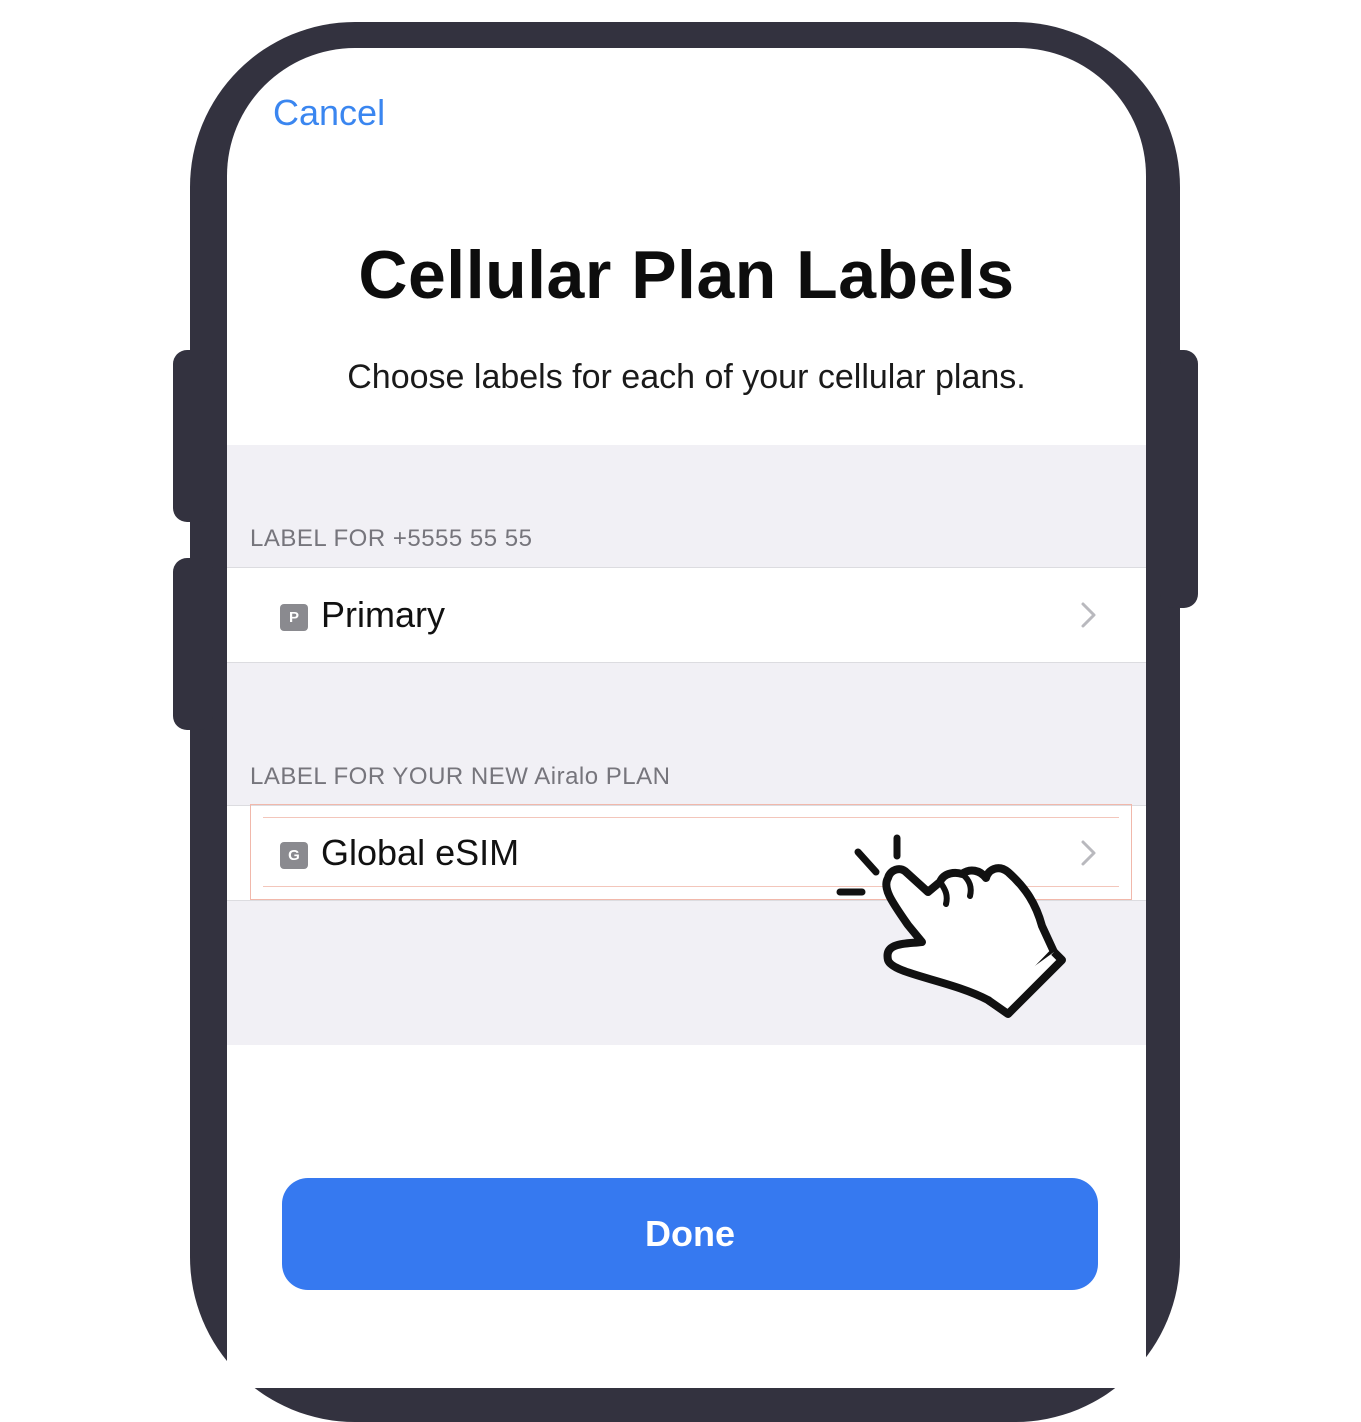  I want to click on section-header-primary: LABEL FOR +5555 55 55, so click(391, 538).